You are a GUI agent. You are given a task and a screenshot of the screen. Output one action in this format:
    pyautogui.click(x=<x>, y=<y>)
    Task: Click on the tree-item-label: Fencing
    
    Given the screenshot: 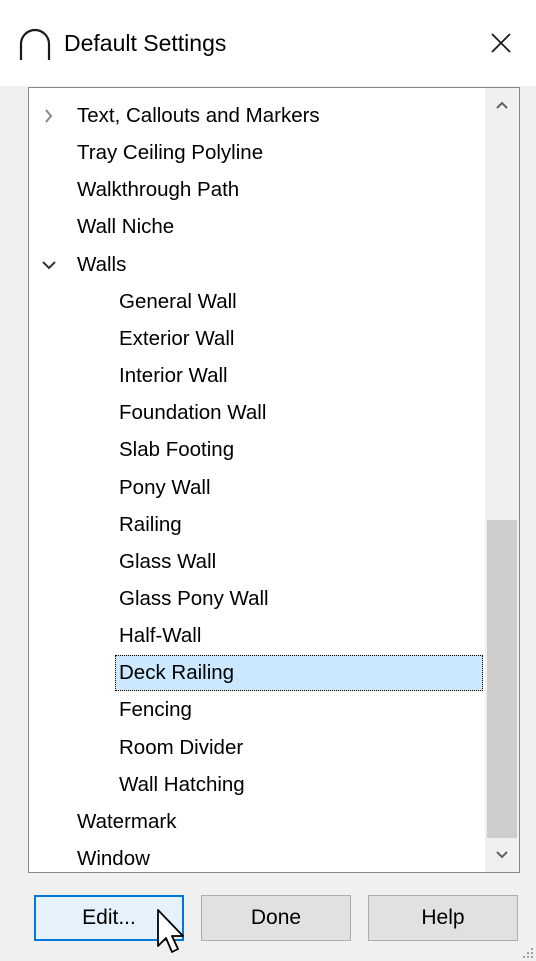 What is the action you would take?
    pyautogui.click(x=155, y=710)
    